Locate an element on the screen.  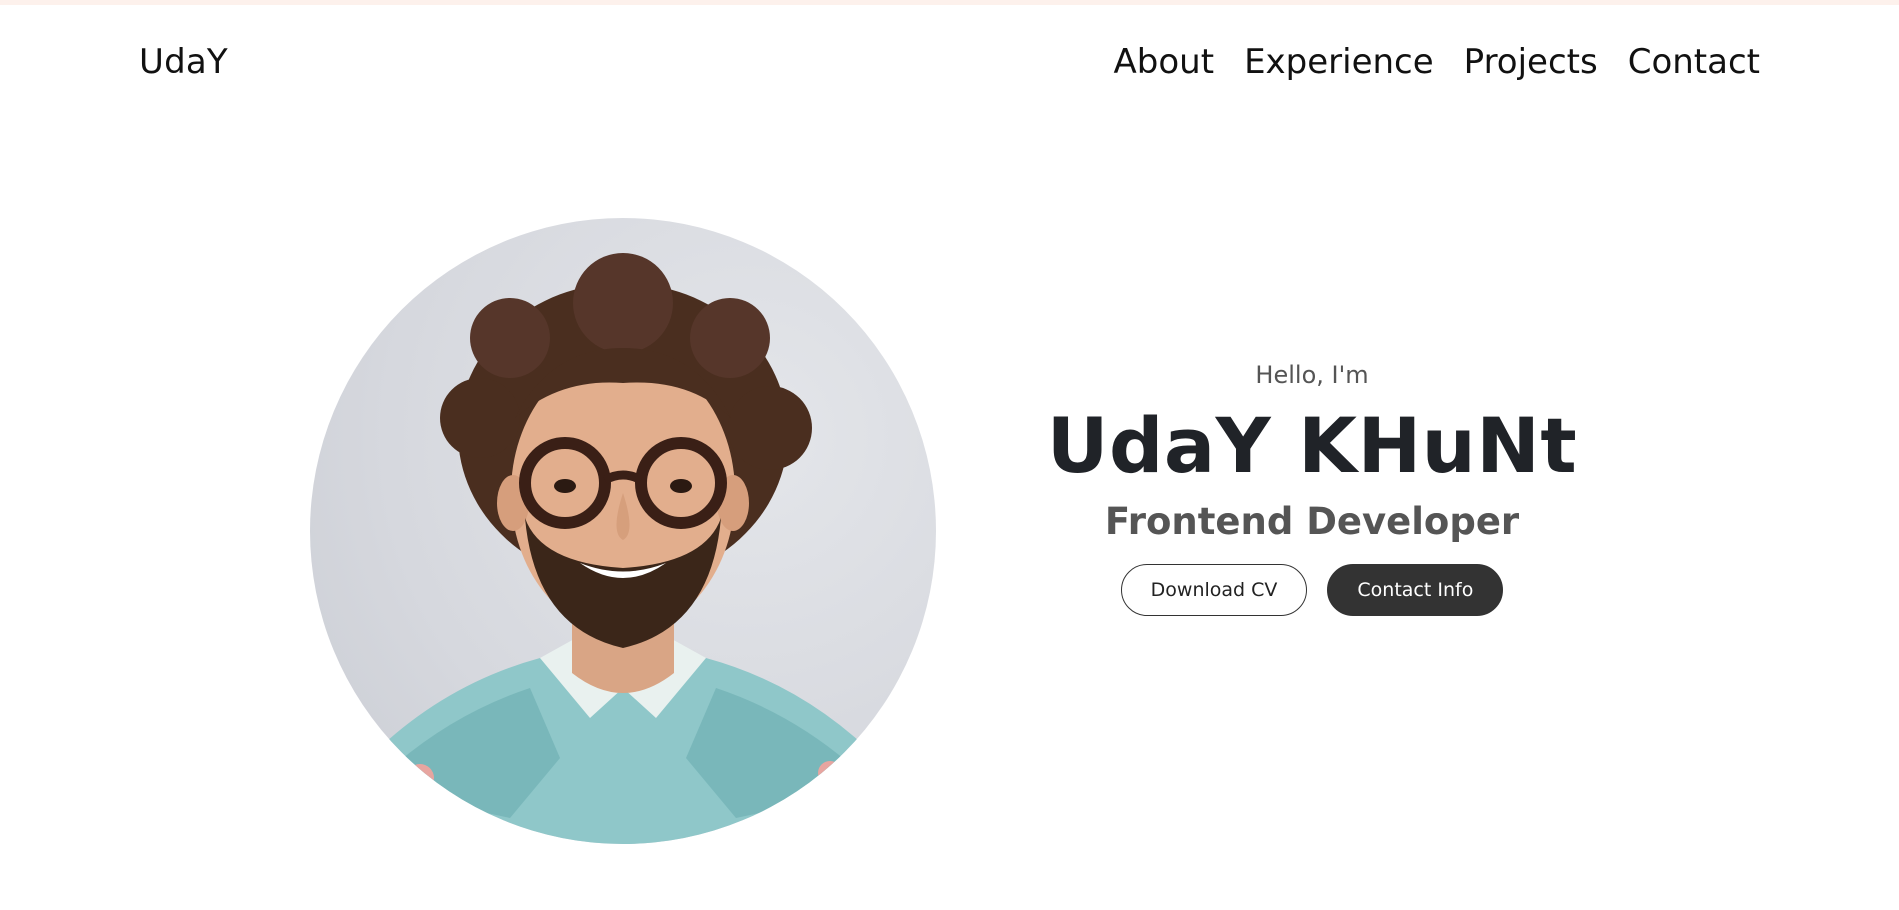
main-nav: About Experience Projects Contact is located at coordinates (1437, 62).